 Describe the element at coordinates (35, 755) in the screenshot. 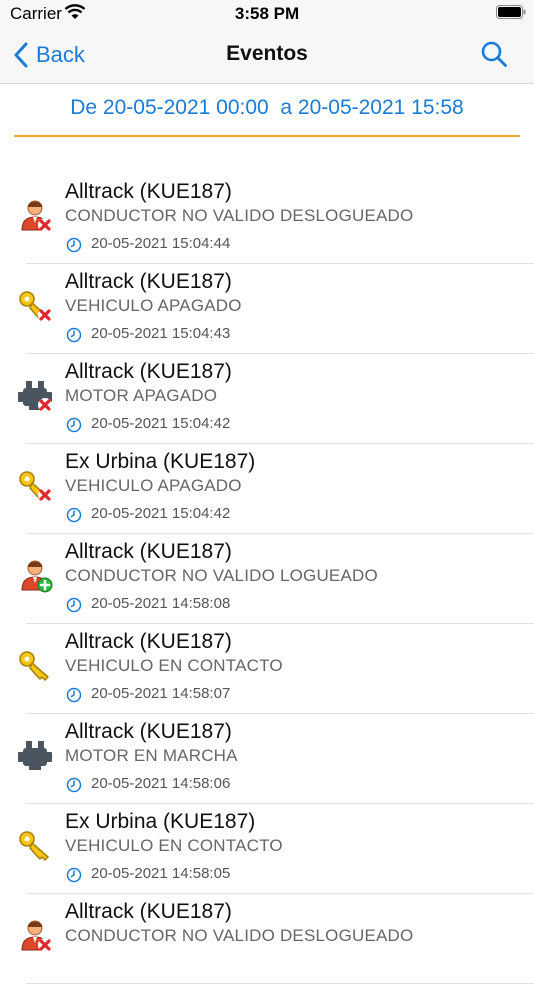

I see `engine-icon` at that location.